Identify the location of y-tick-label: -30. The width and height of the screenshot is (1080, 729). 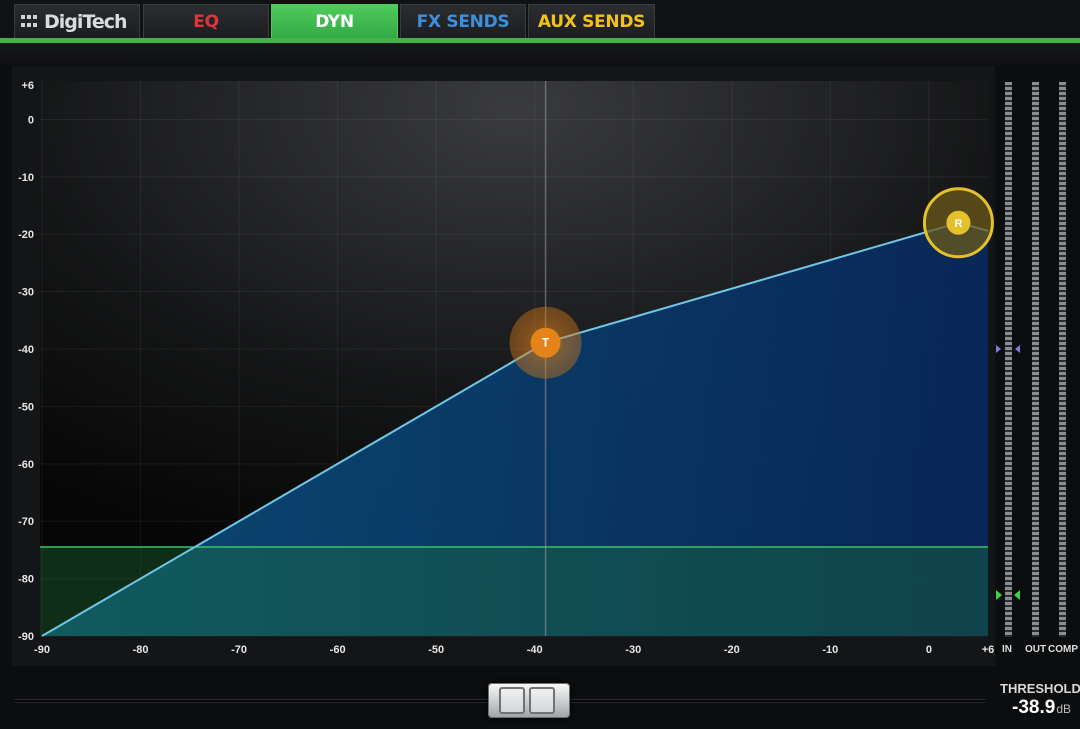
(26, 293).